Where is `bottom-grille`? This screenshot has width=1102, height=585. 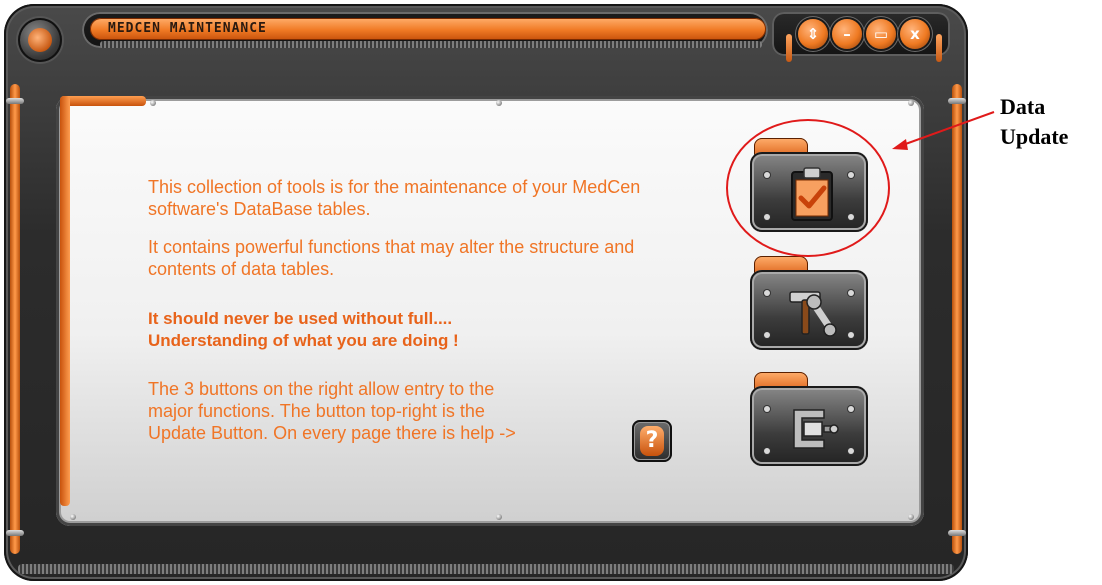 bottom-grille is located at coordinates (486, 569).